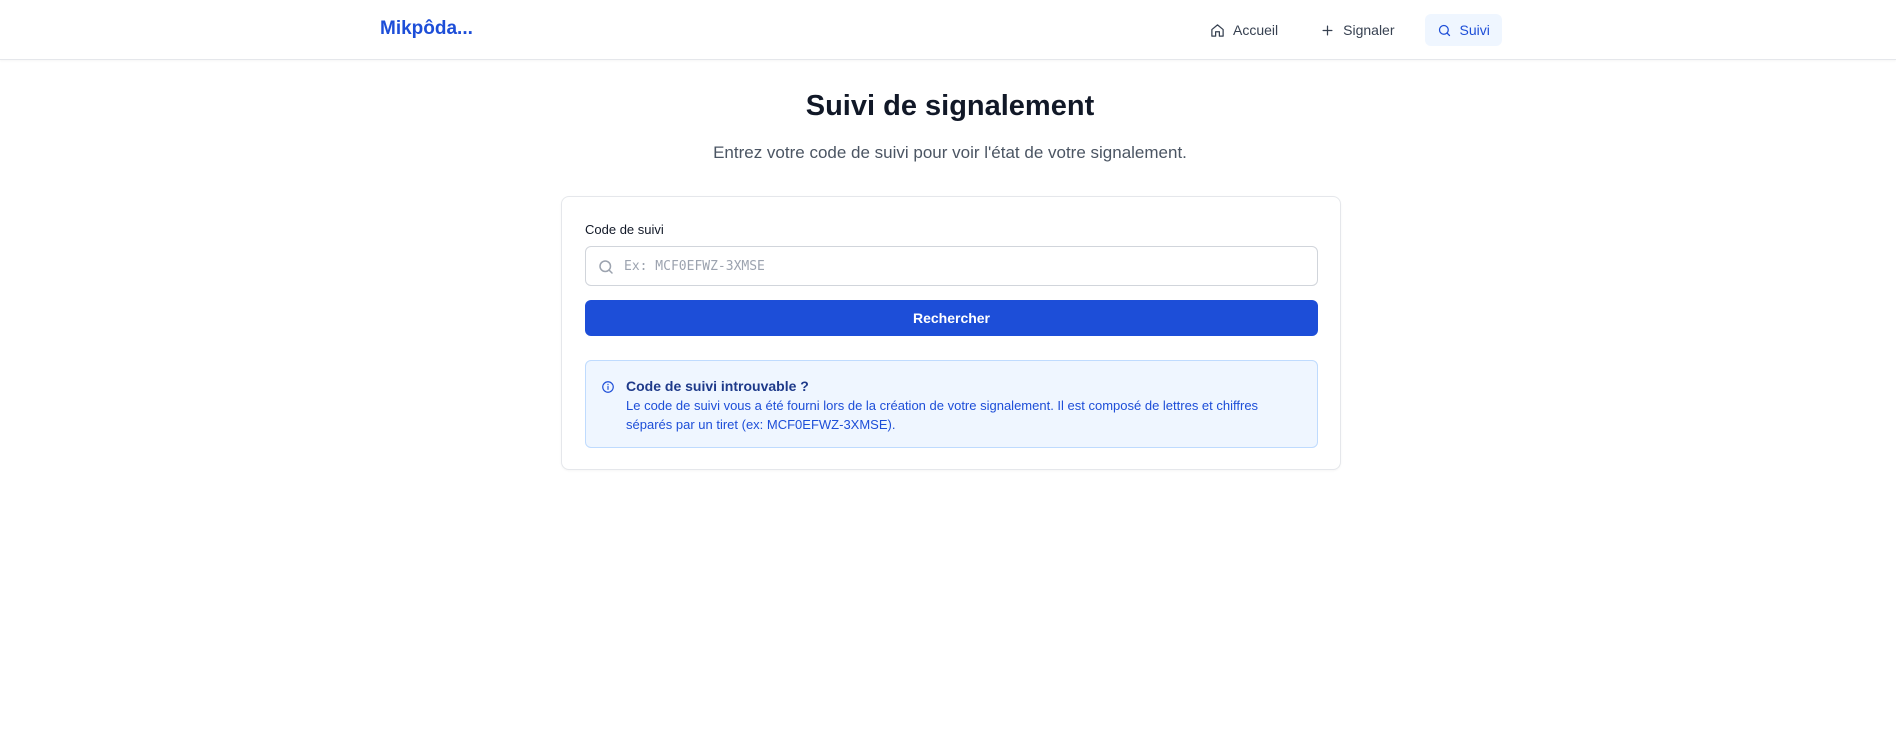 The height and width of the screenshot is (730, 1896). Describe the element at coordinates (948, 30) in the screenshot. I see `top-navigation-bar: Mikpôda... Accueil Signaler Suivi` at that location.